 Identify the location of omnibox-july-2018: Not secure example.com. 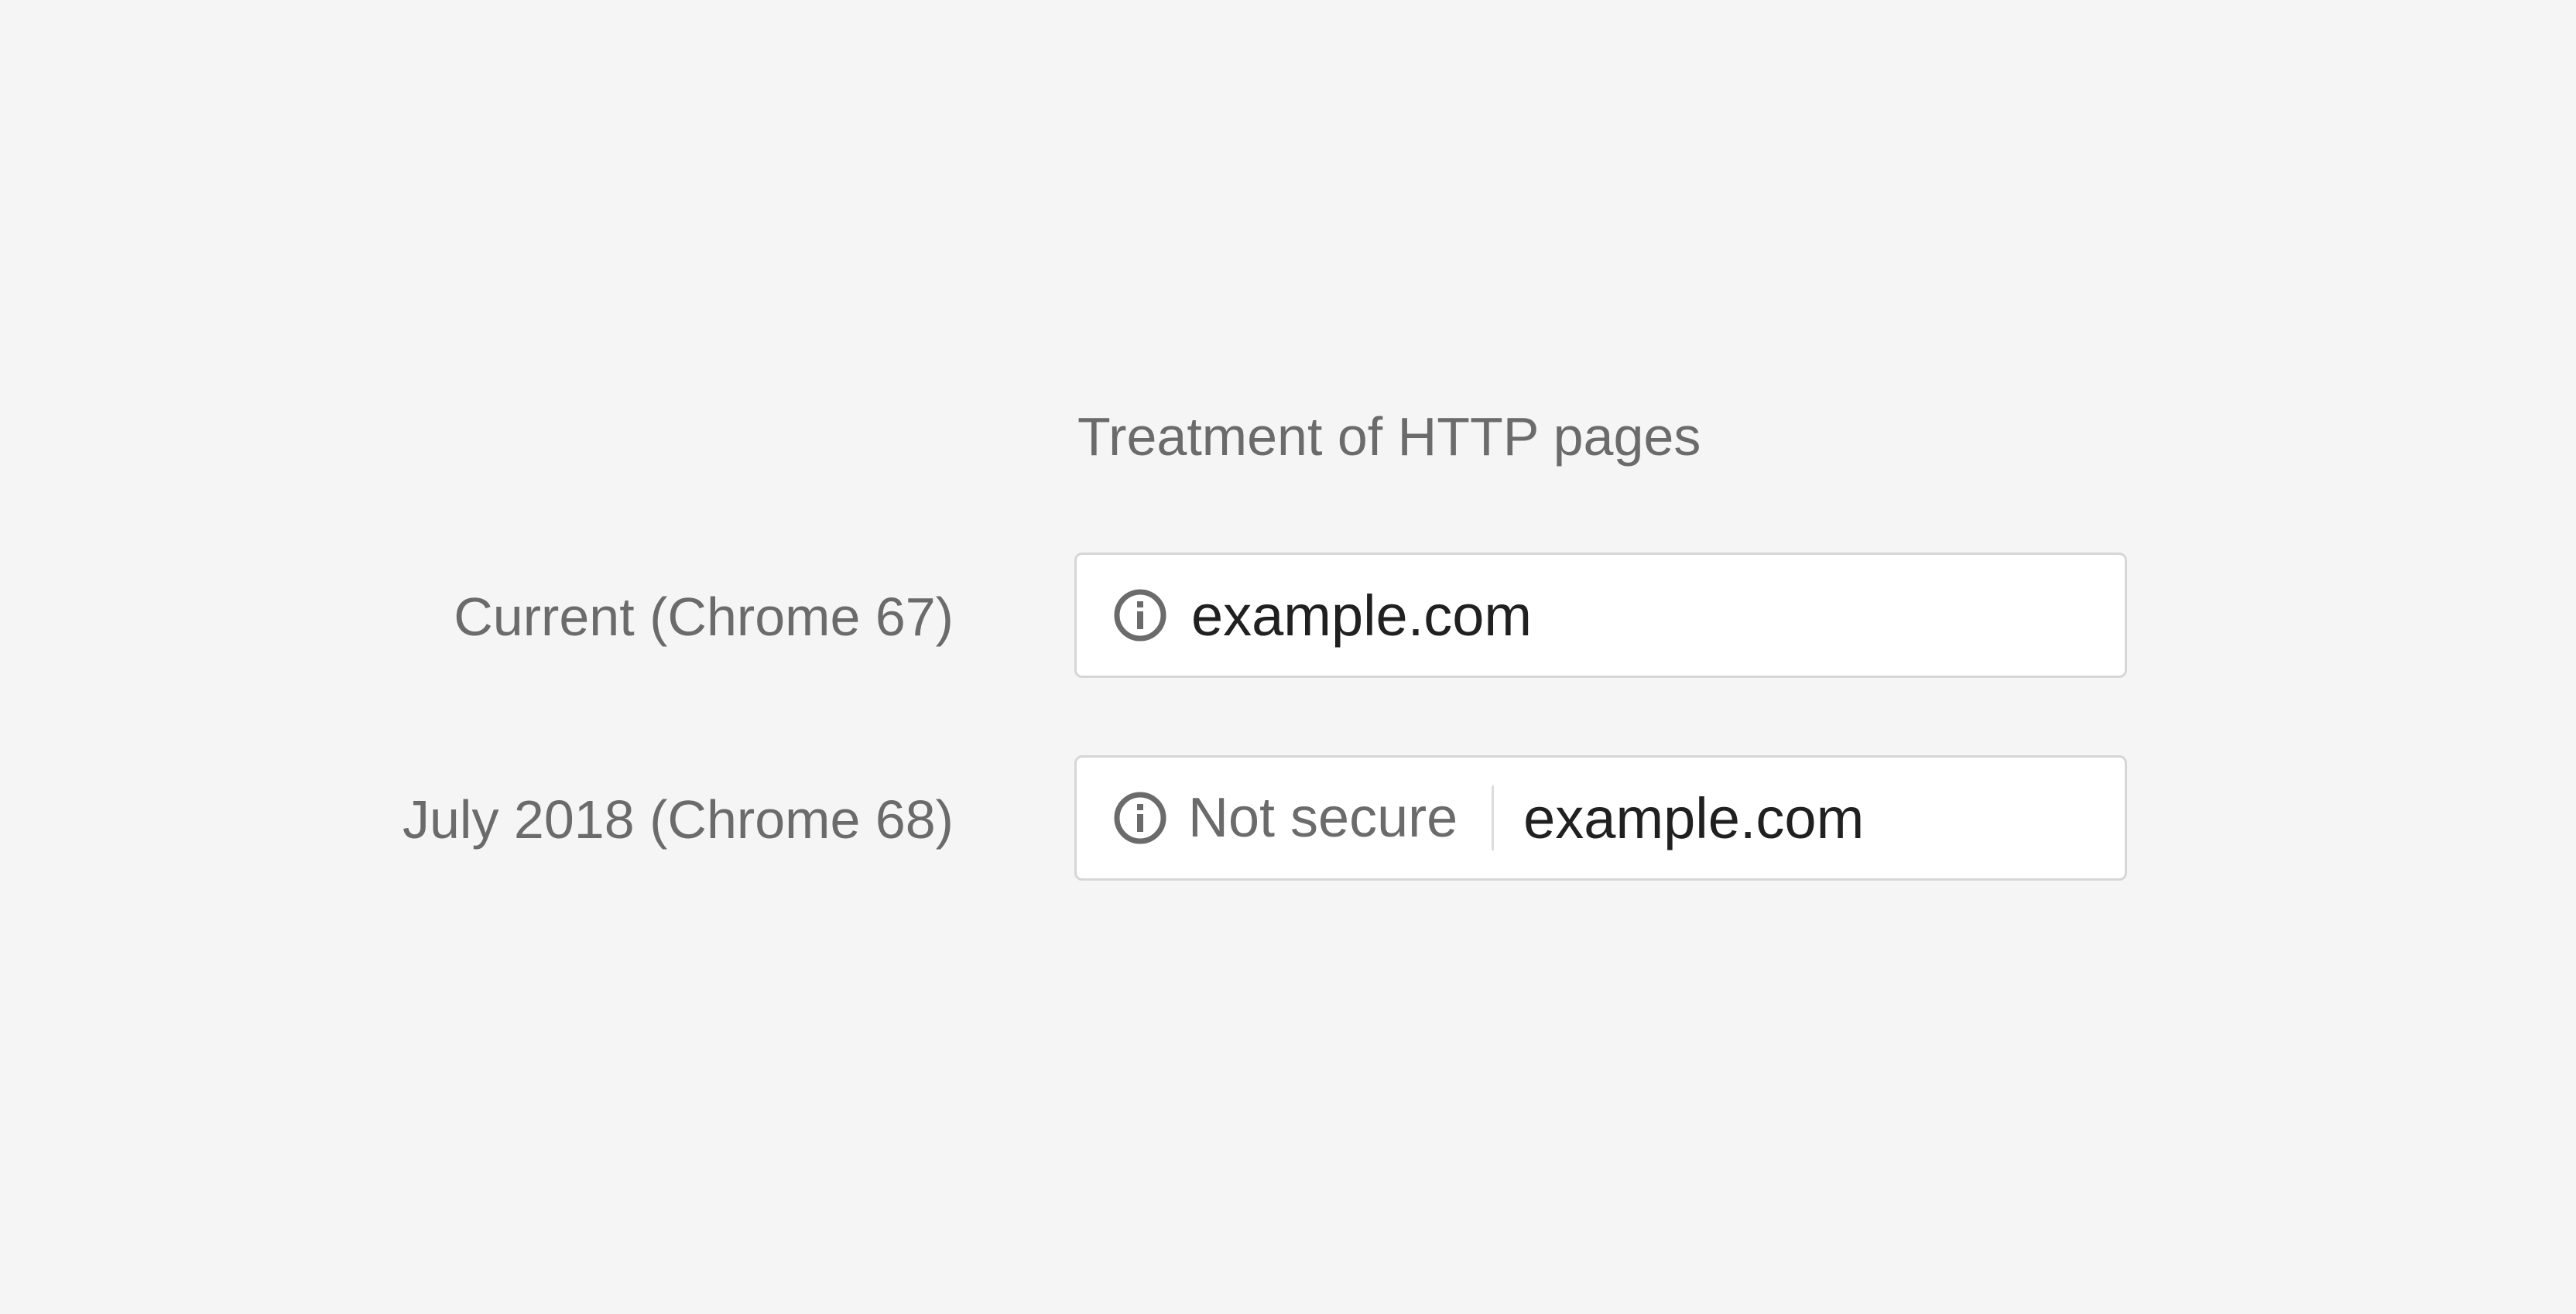
(1600, 818).